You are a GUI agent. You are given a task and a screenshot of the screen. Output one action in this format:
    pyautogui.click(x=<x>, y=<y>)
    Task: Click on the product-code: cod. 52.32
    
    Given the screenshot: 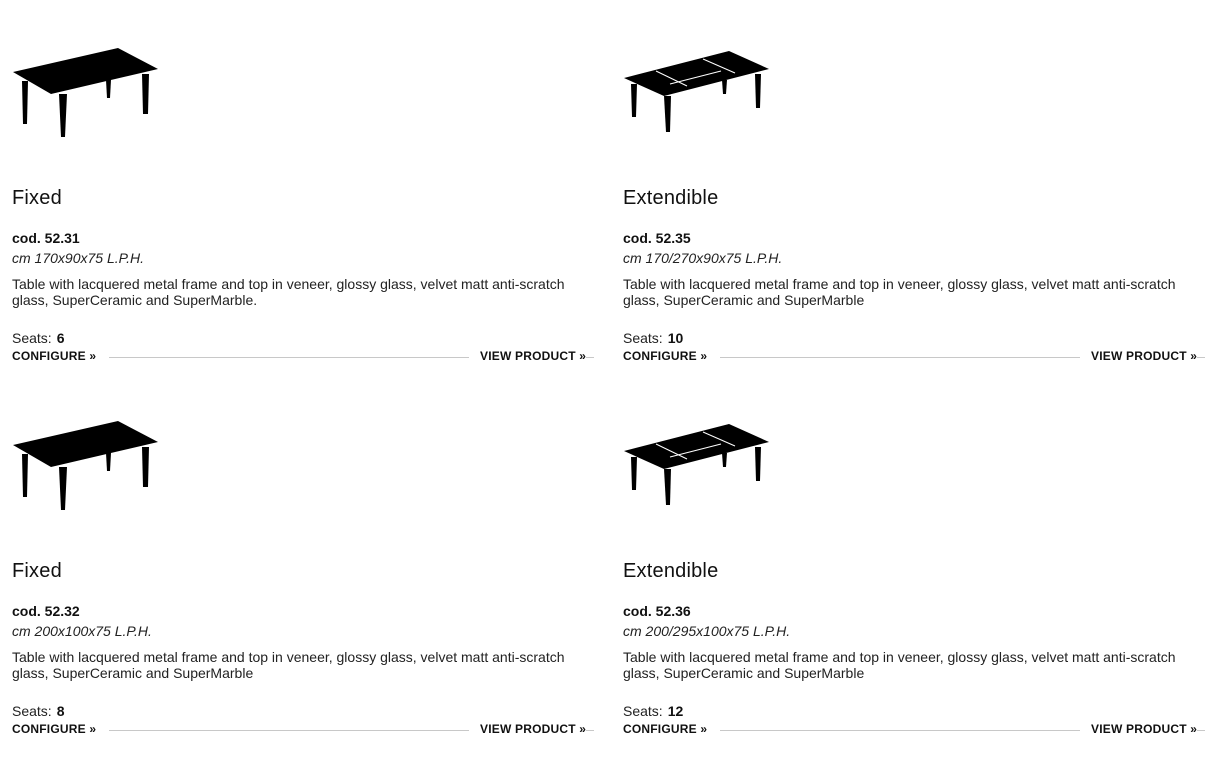 What is the action you would take?
    pyautogui.click(x=46, y=611)
    